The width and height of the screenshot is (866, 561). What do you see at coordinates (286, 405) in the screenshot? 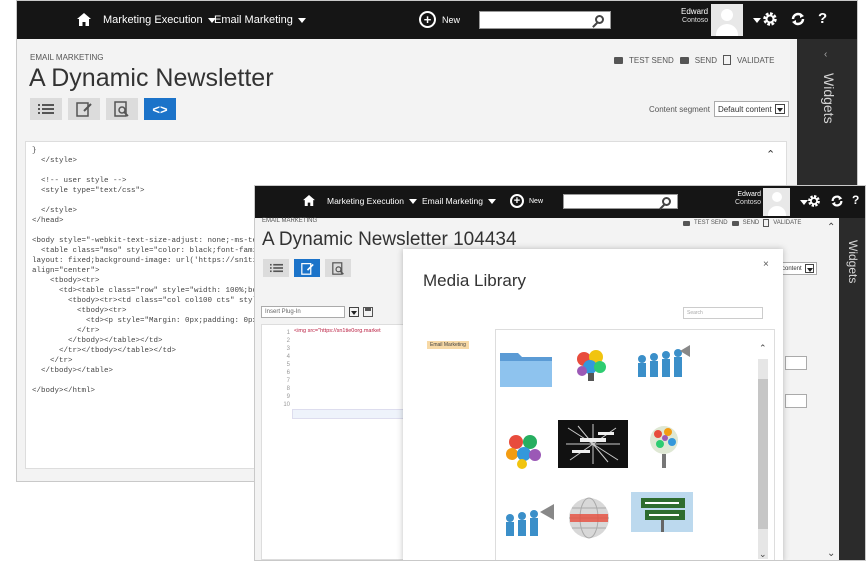
I see `line-number: 10` at bounding box center [286, 405].